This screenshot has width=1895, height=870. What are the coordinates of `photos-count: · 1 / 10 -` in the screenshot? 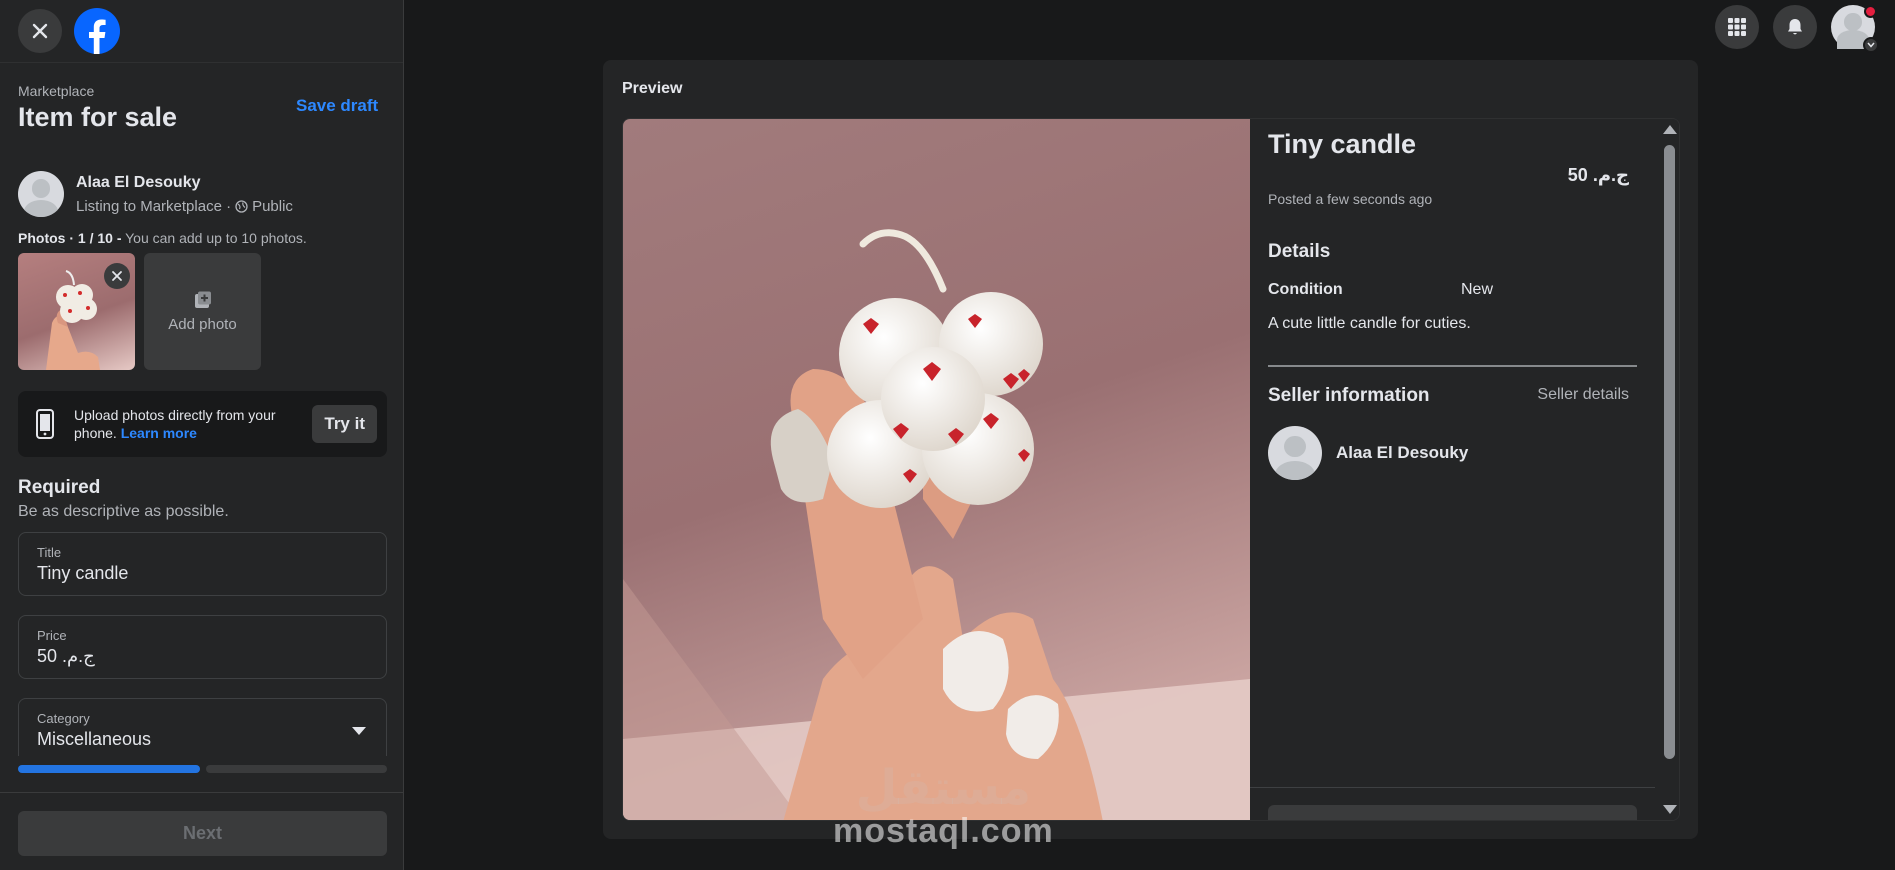 It's located at (95, 238).